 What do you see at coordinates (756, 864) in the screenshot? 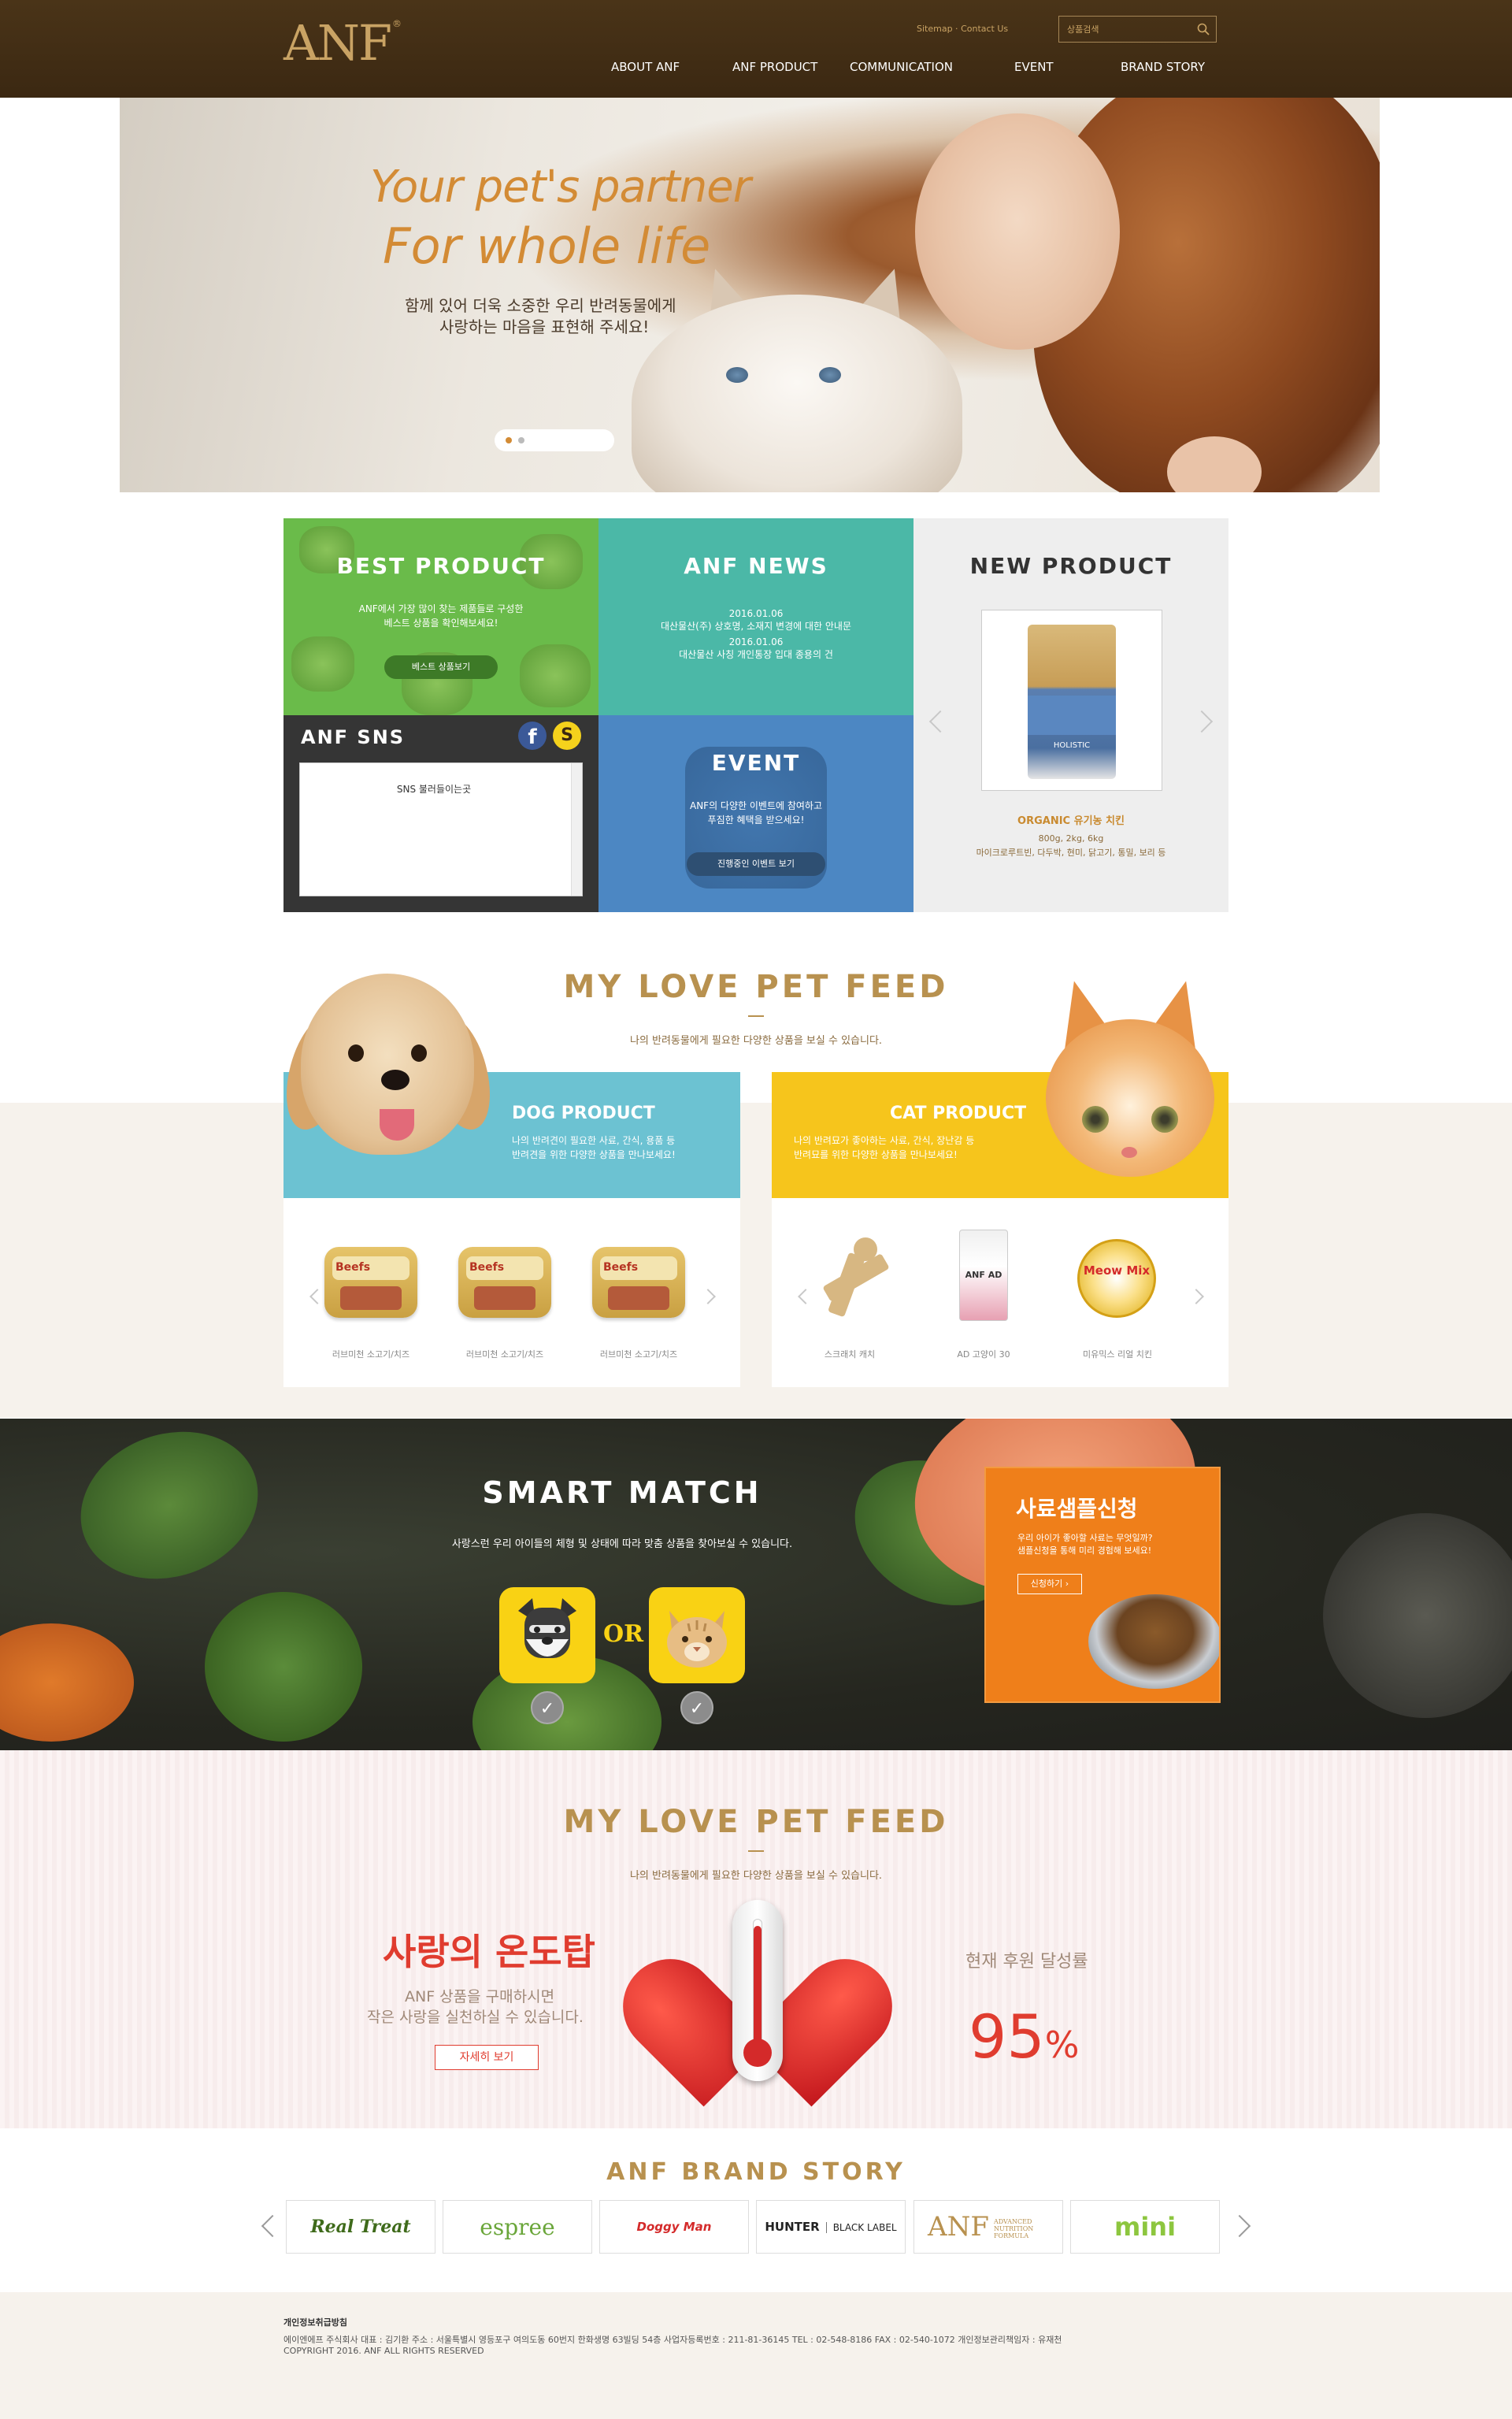
I see `event-button: 진행중인 이벤트 보기` at bounding box center [756, 864].